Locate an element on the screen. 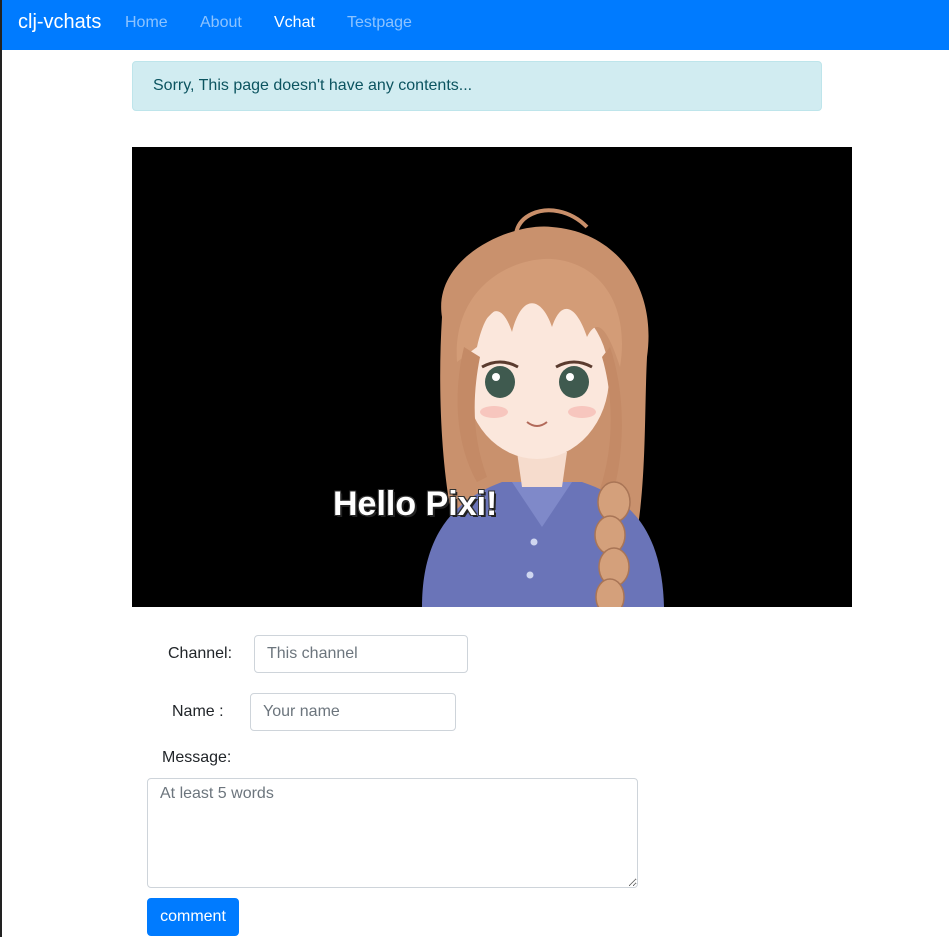 The width and height of the screenshot is (949, 937). message-label: Message: is located at coordinates (197, 757).